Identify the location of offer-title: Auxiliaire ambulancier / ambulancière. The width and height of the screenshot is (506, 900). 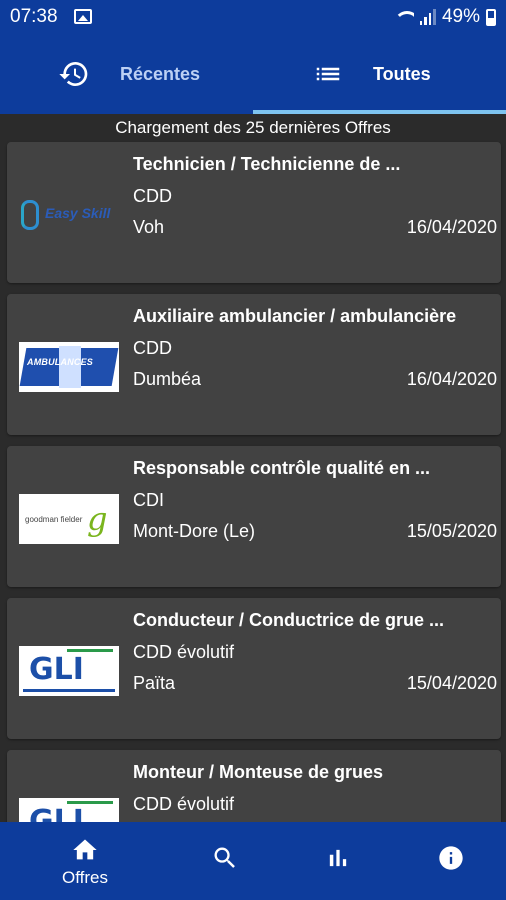
(295, 316).